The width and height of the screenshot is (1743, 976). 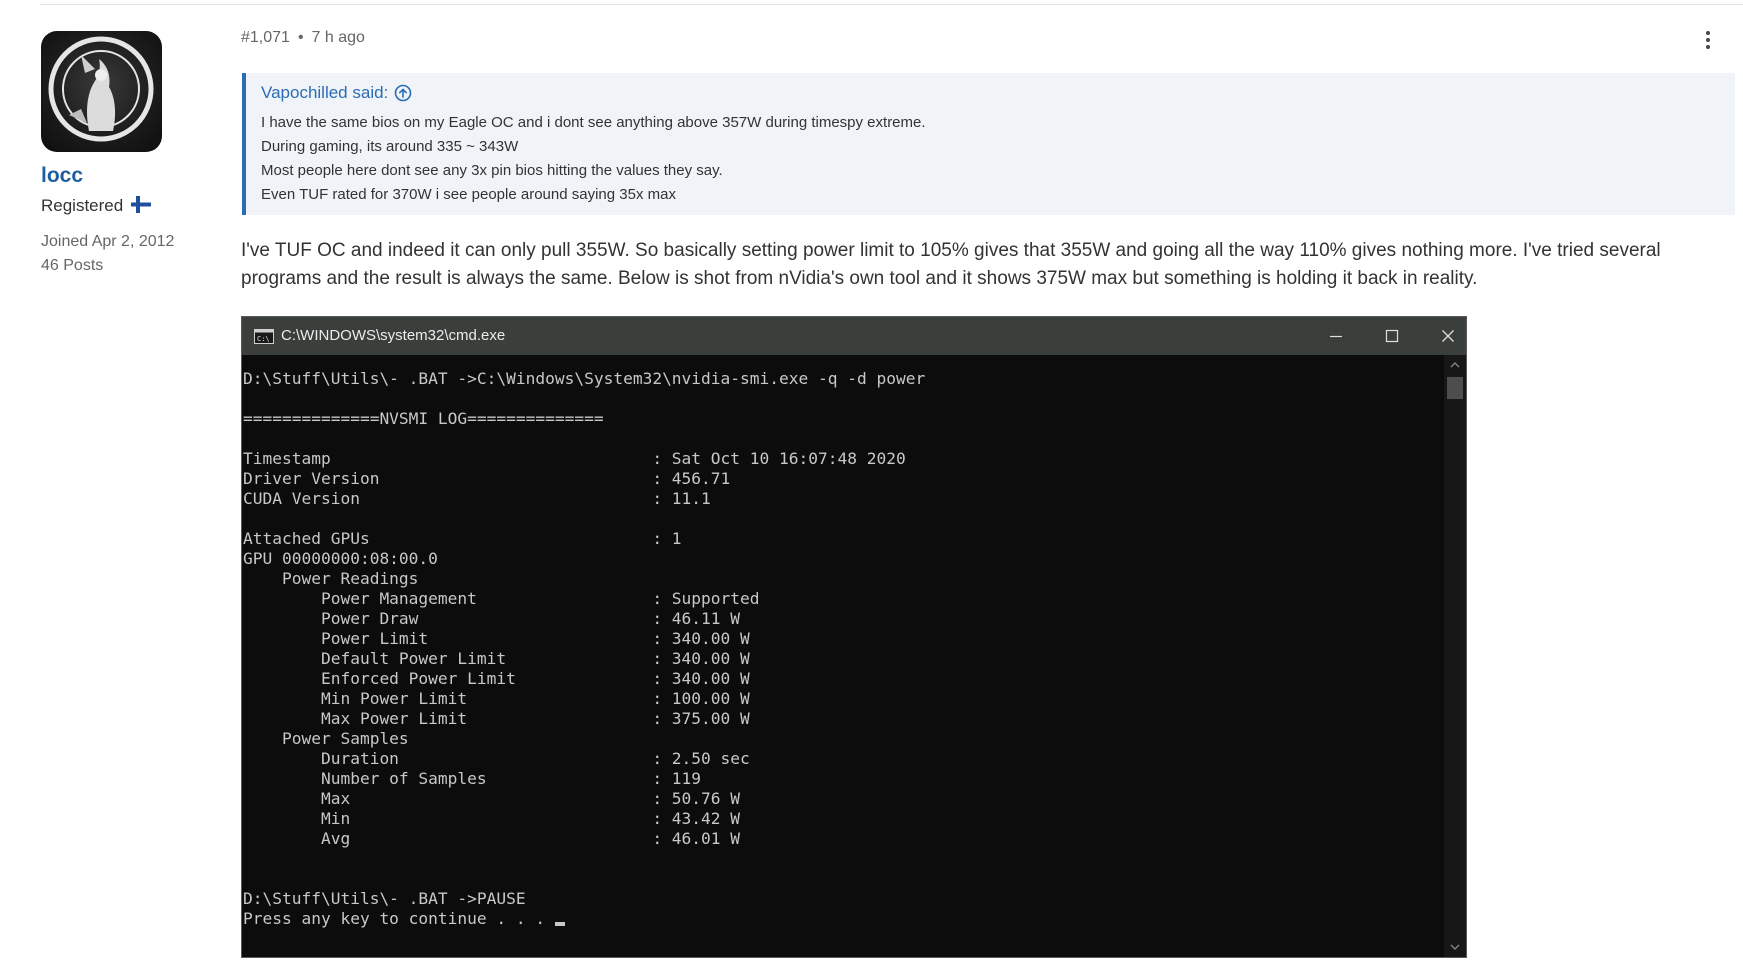 What do you see at coordinates (496, 698) in the screenshot?
I see `cmd-line: Min Power Limit : 100.00 W` at bounding box center [496, 698].